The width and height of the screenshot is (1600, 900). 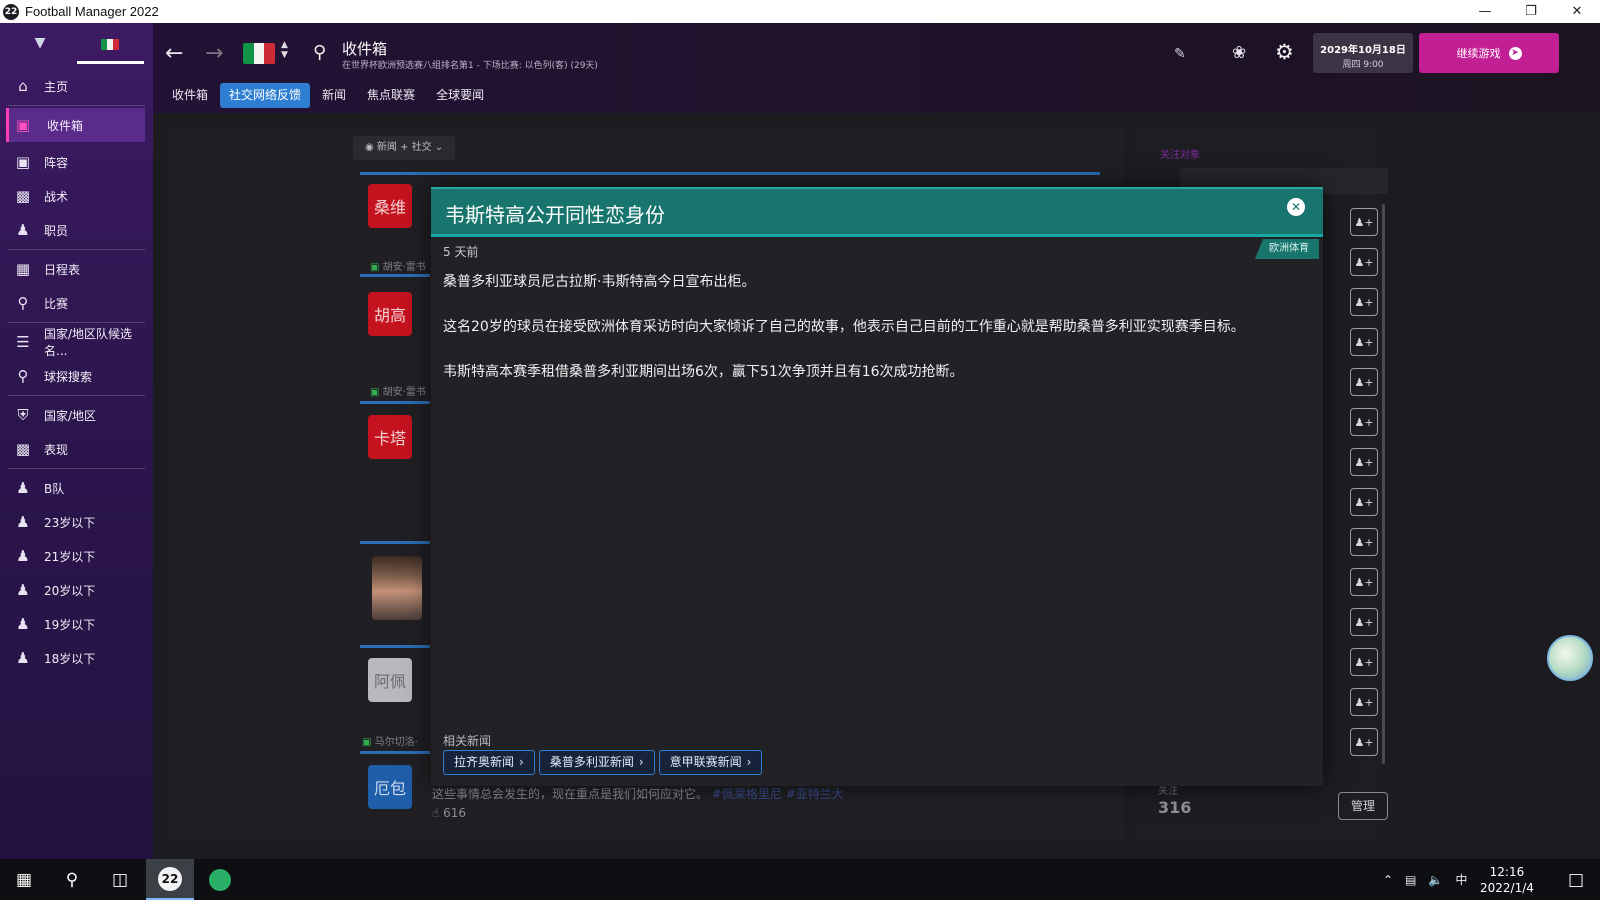 What do you see at coordinates (76, 658) in the screenshot?
I see `sidebar-item-u18: ♟ 18岁以下` at bounding box center [76, 658].